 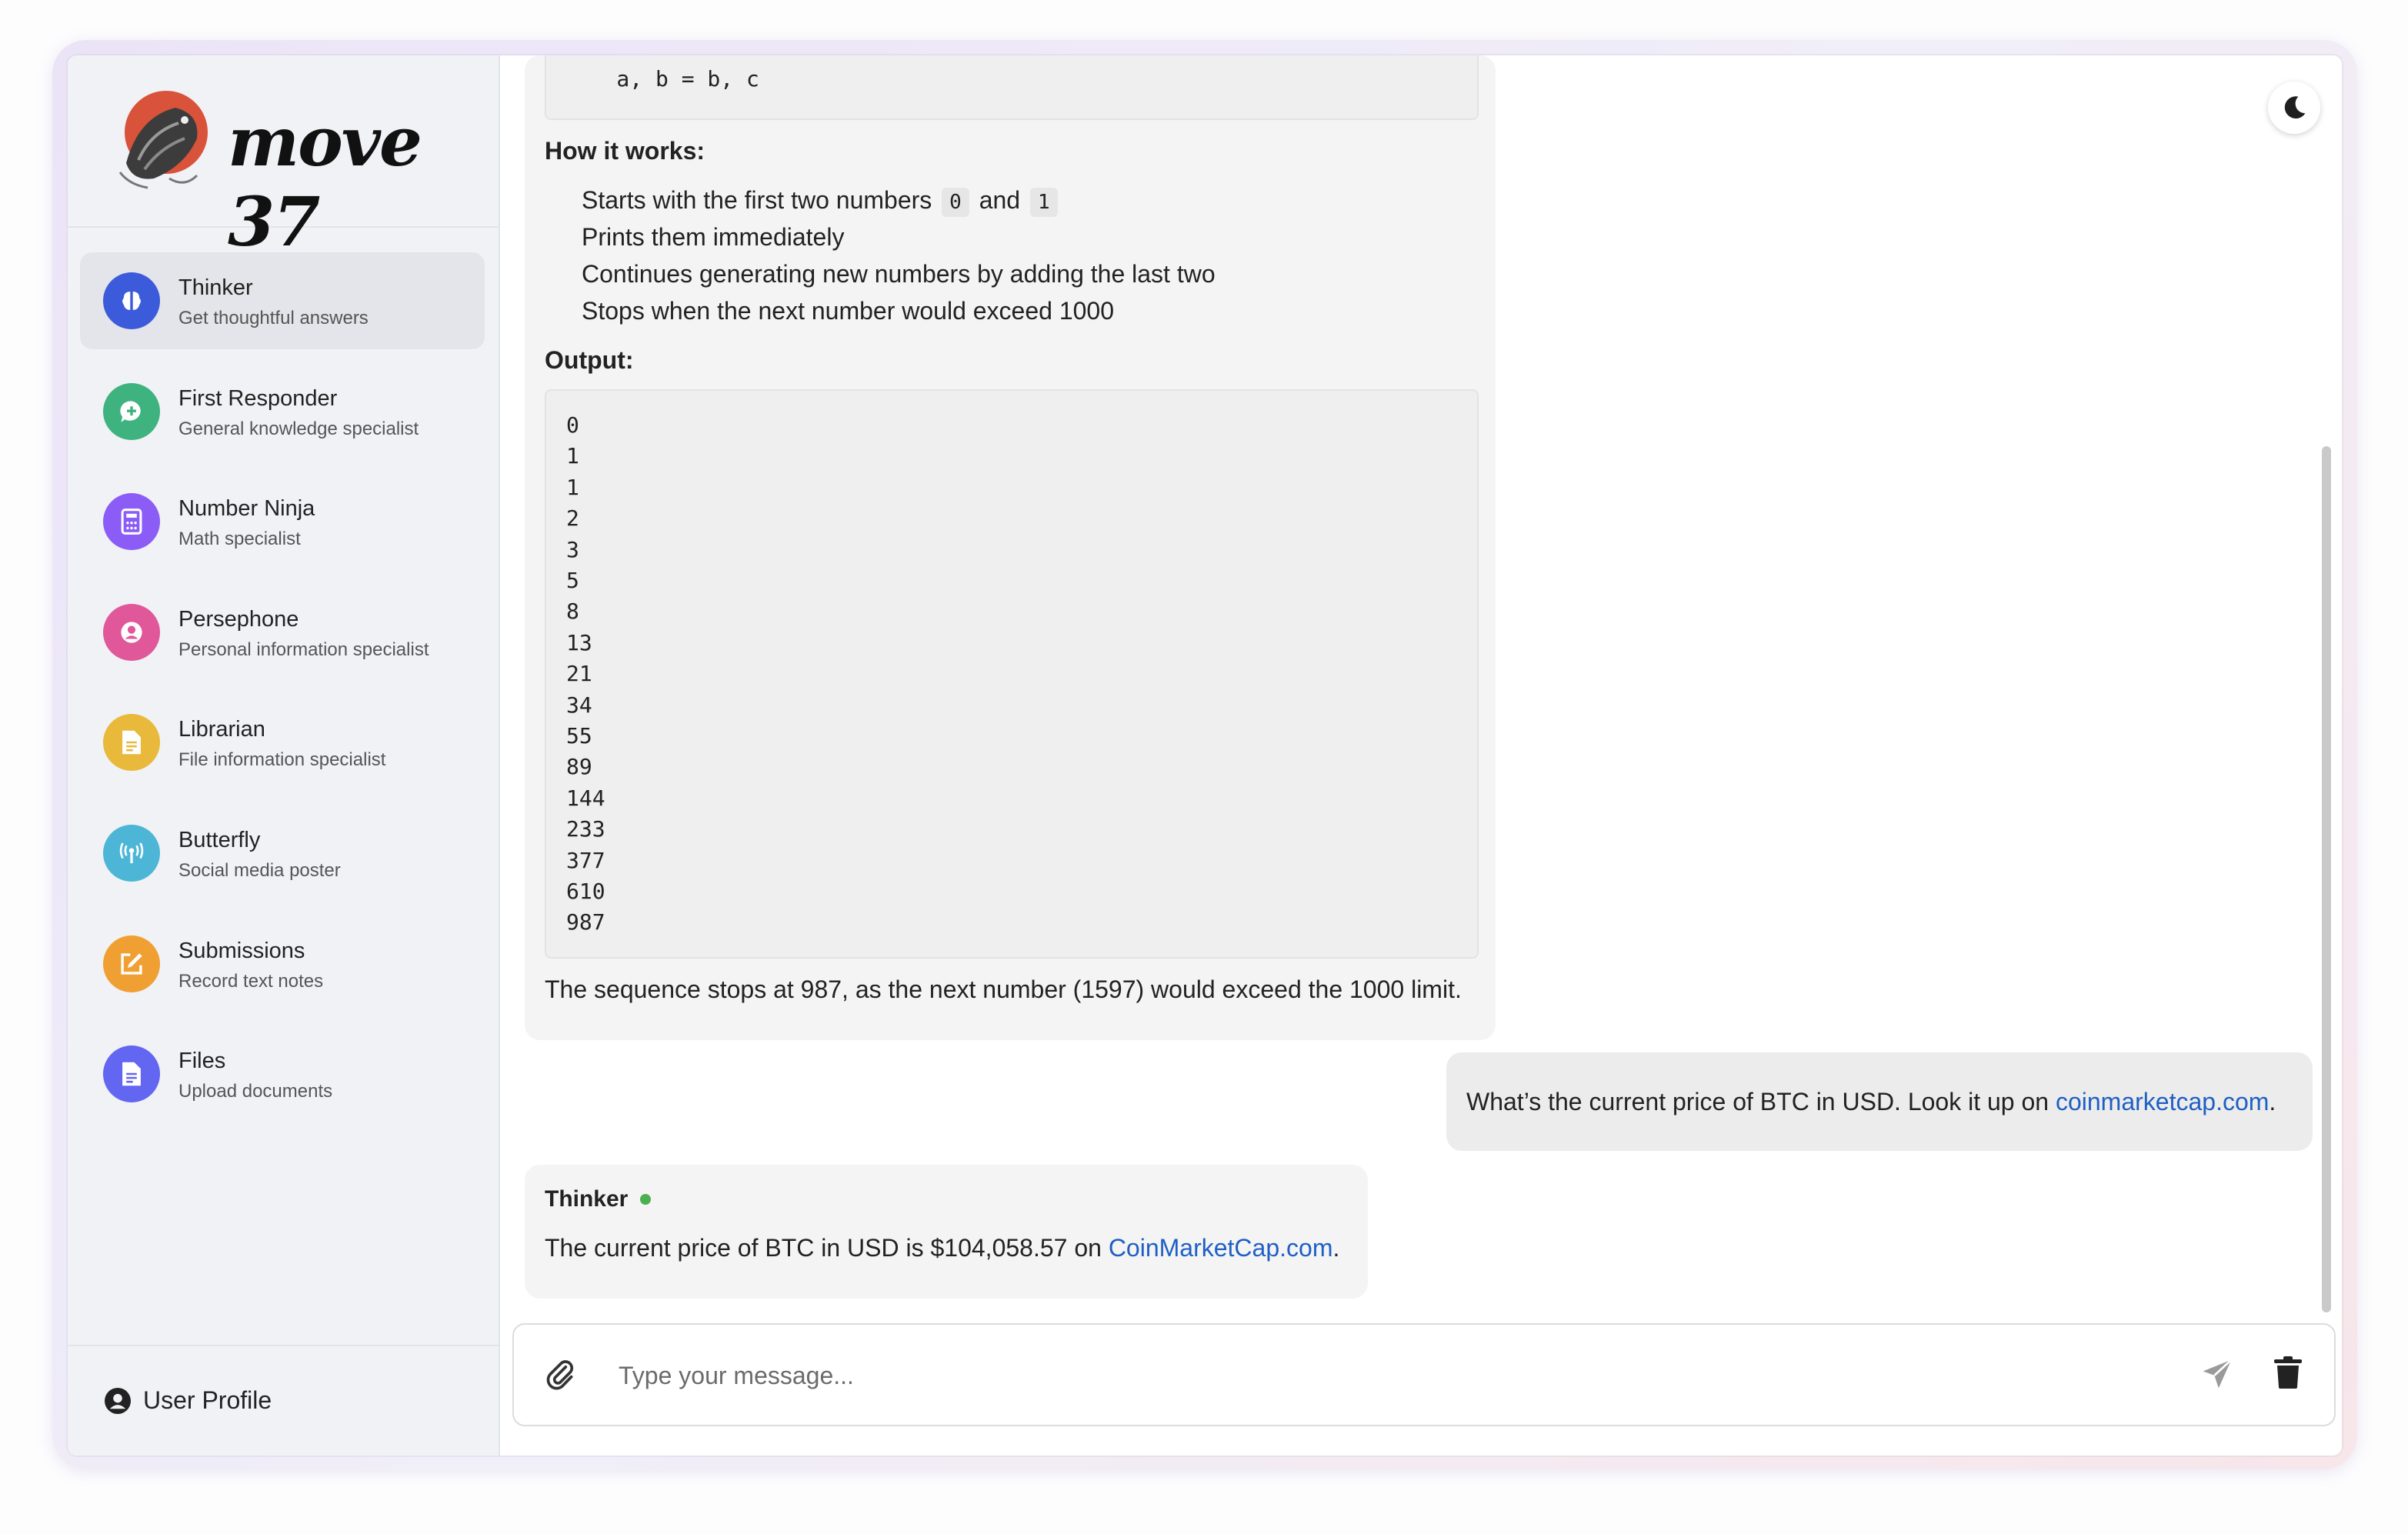 I want to click on attach-button, so click(x=560, y=1374).